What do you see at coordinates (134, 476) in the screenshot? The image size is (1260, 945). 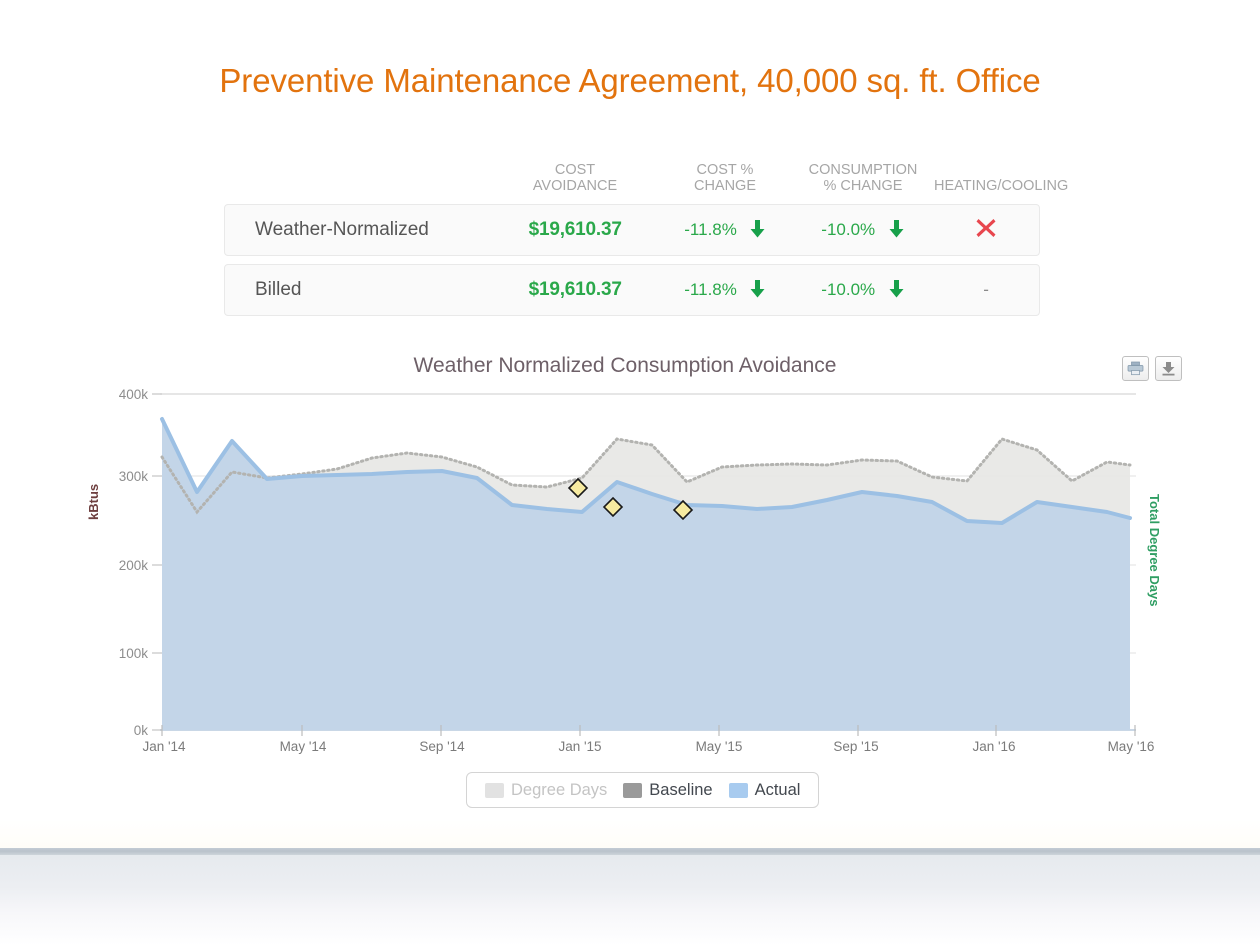 I see `svg-text: 300k` at bounding box center [134, 476].